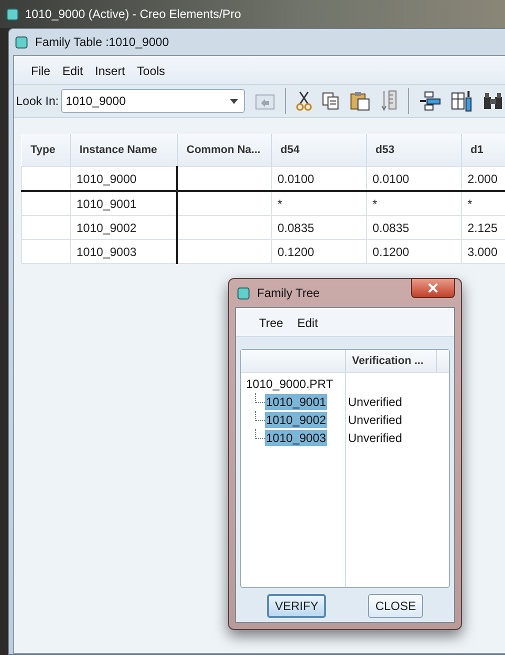 Image resolution: width=505 pixels, height=655 pixels. I want to click on instance-node: 1010_9002, so click(296, 420).